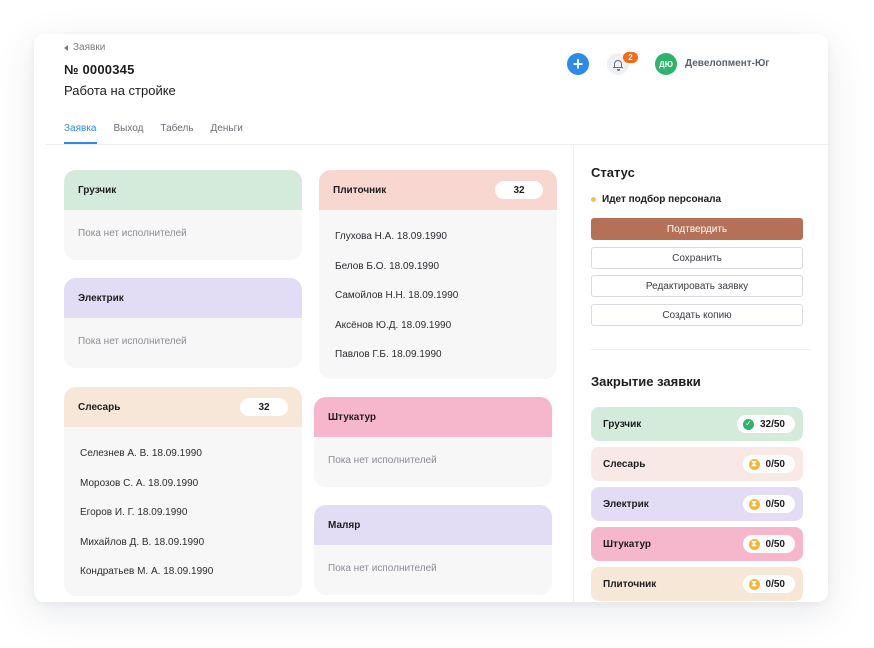  What do you see at coordinates (89, 47) in the screenshot?
I see `back-link-label: Заявки` at bounding box center [89, 47].